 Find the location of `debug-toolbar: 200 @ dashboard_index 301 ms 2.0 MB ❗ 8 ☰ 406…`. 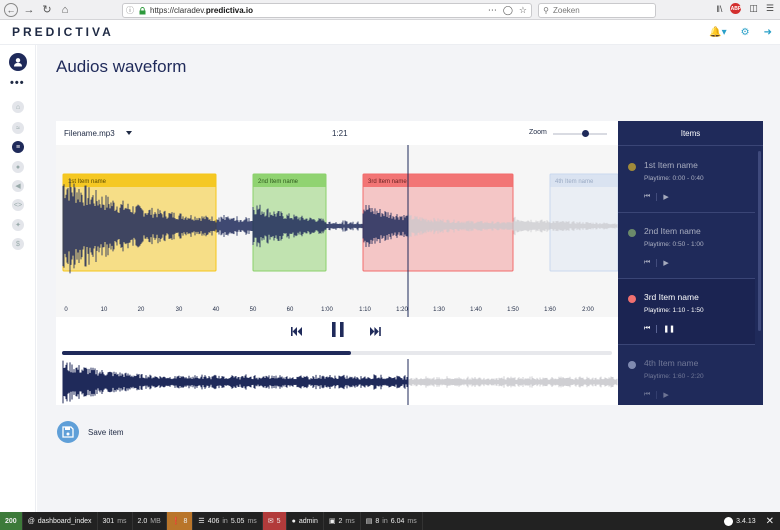

debug-toolbar: 200 @ dashboard_index 301 ms 2.0 MB ❗ 8 ☰ 406… is located at coordinates (390, 521).